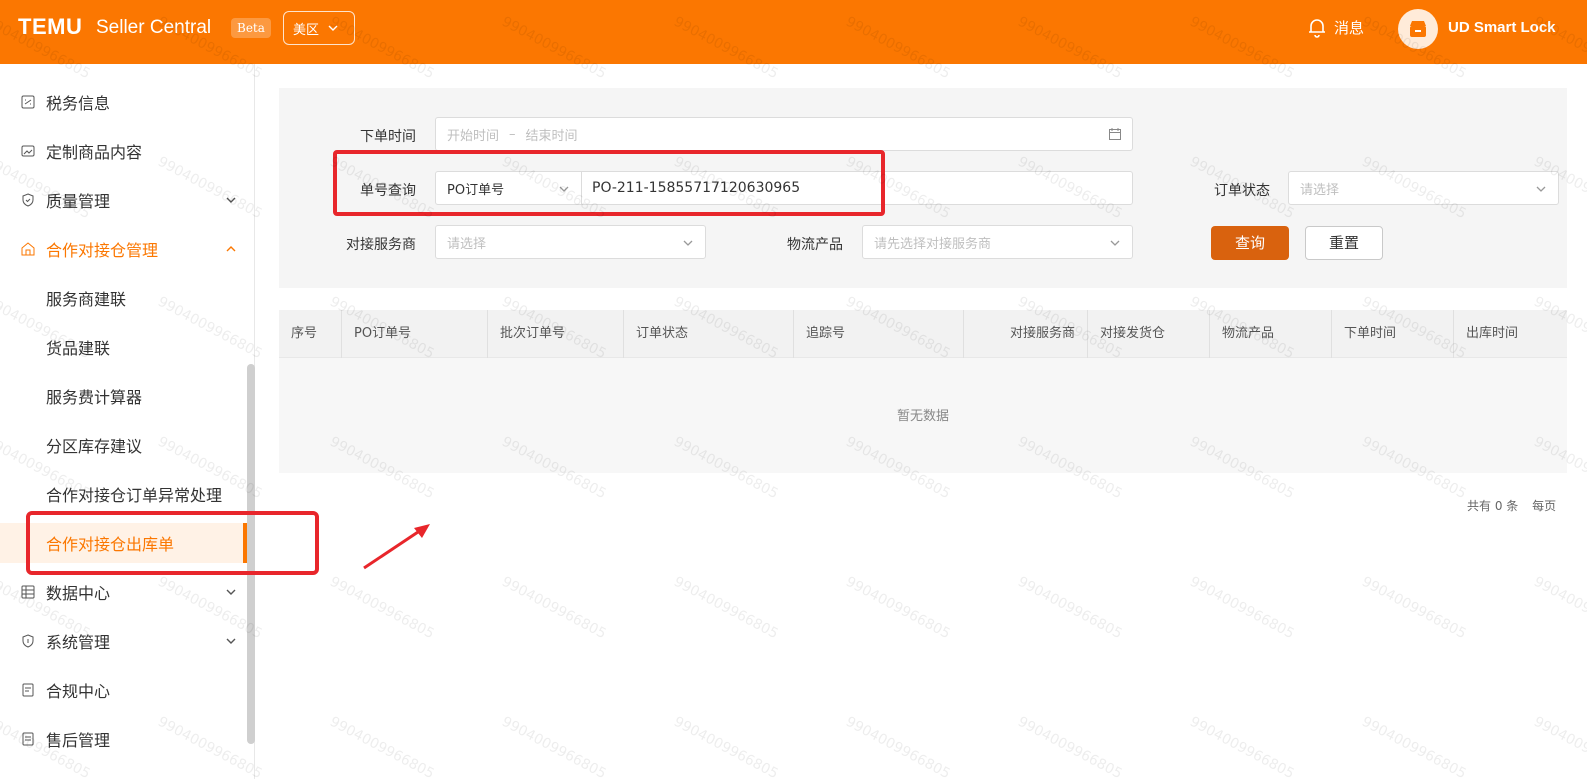 The height and width of the screenshot is (779, 1587). I want to click on column-header: 对接发货仓, so click(1148, 334).